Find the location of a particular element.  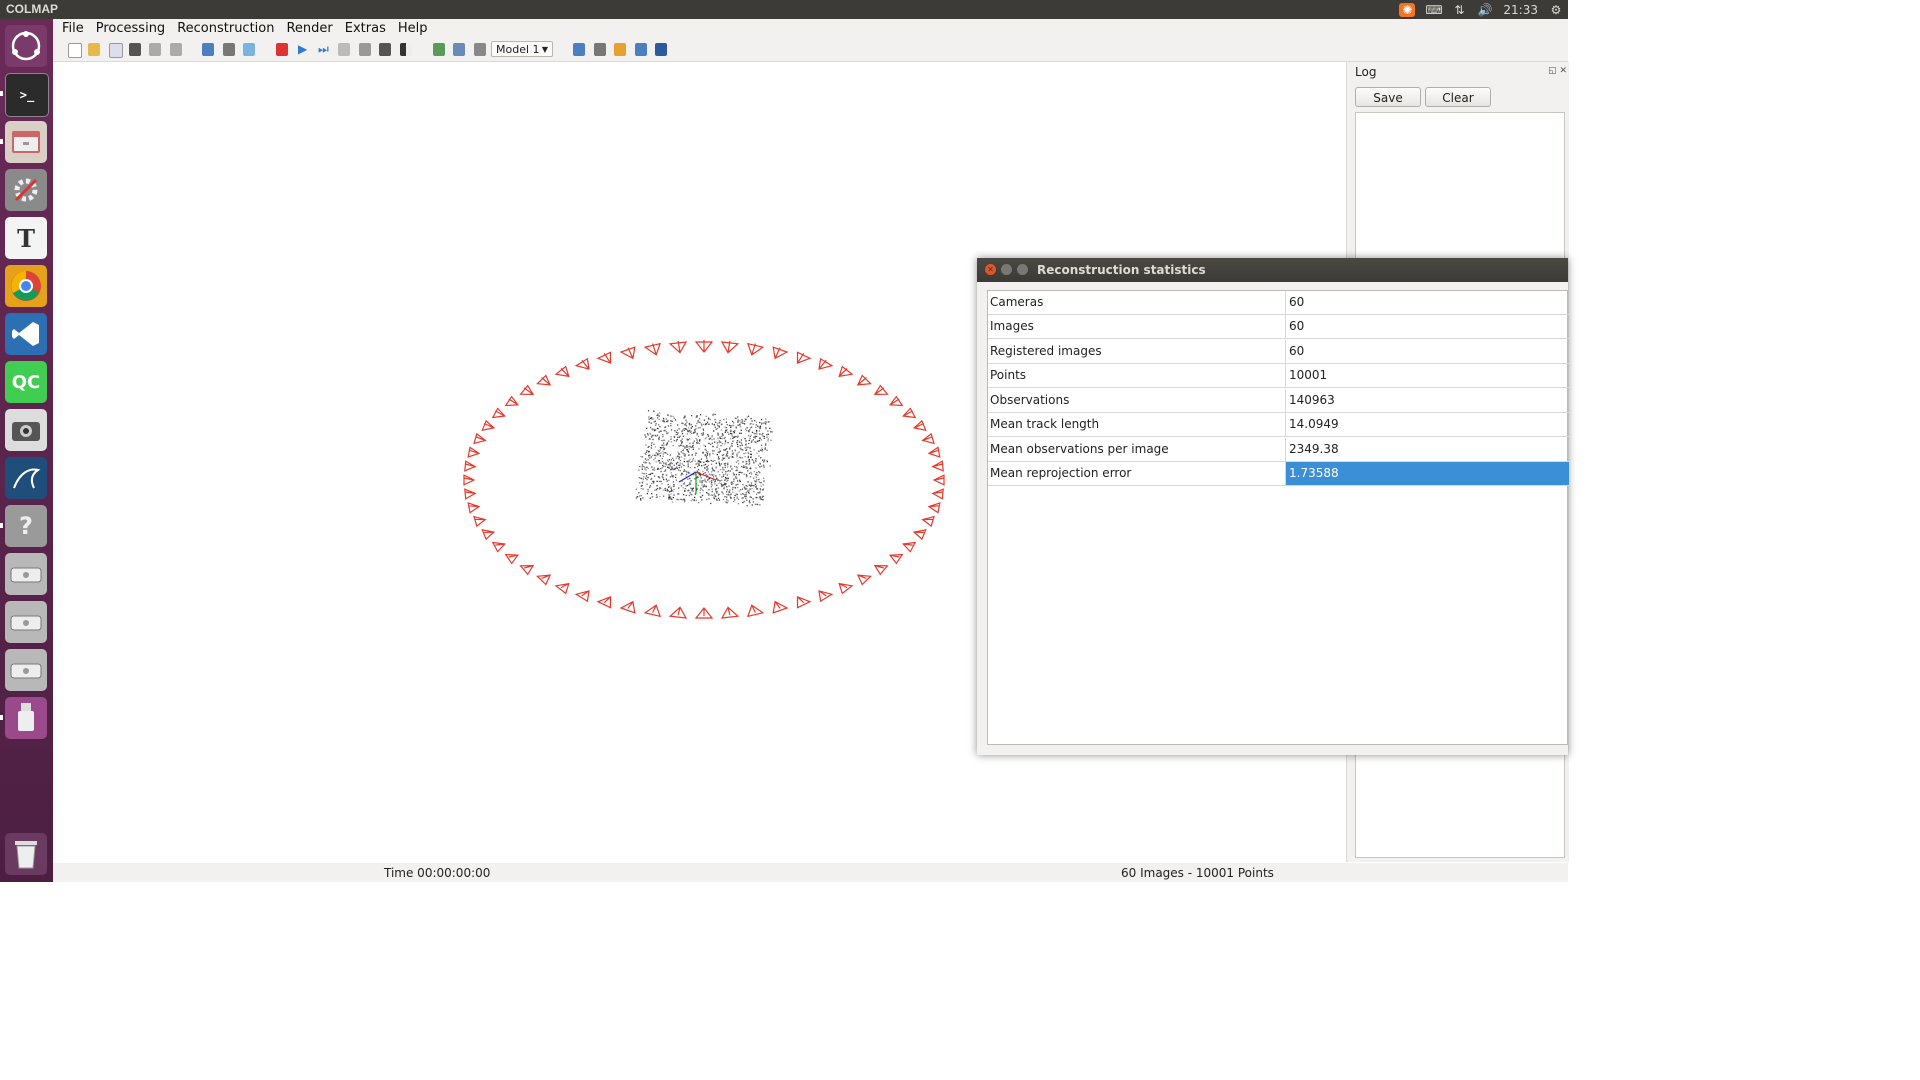

text-editor-icon: T is located at coordinates (26, 238).